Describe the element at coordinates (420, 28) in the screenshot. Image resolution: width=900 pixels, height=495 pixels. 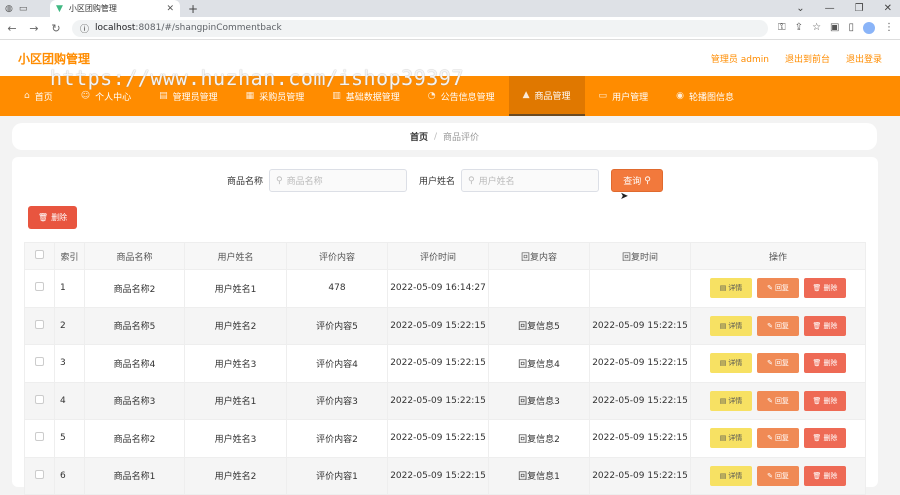
I see `url-field: ⓘ localhost:8081/#/shangpinCommentback` at that location.